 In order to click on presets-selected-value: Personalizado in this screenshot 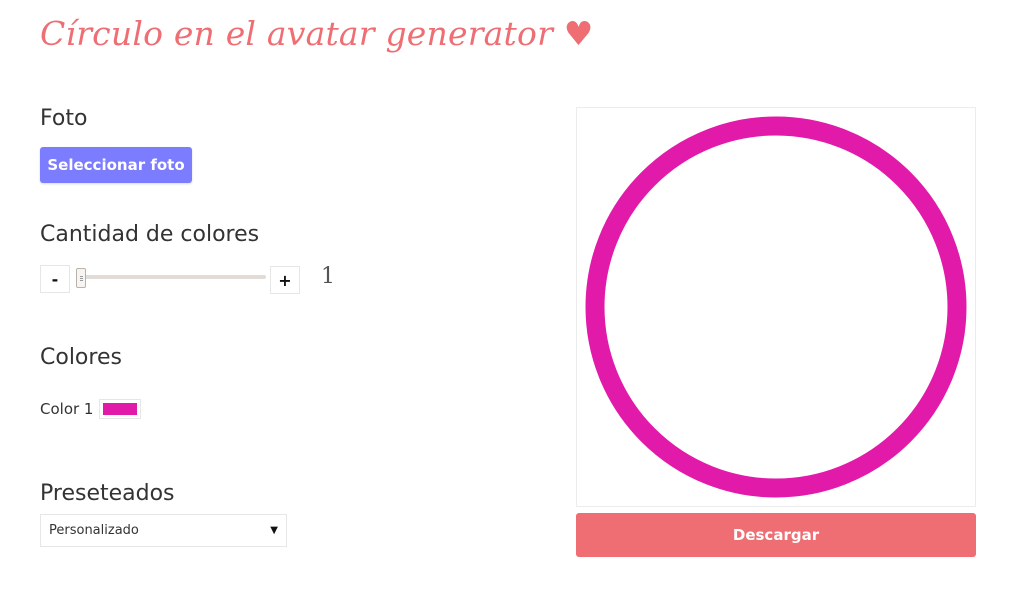, I will do `click(94, 530)`.